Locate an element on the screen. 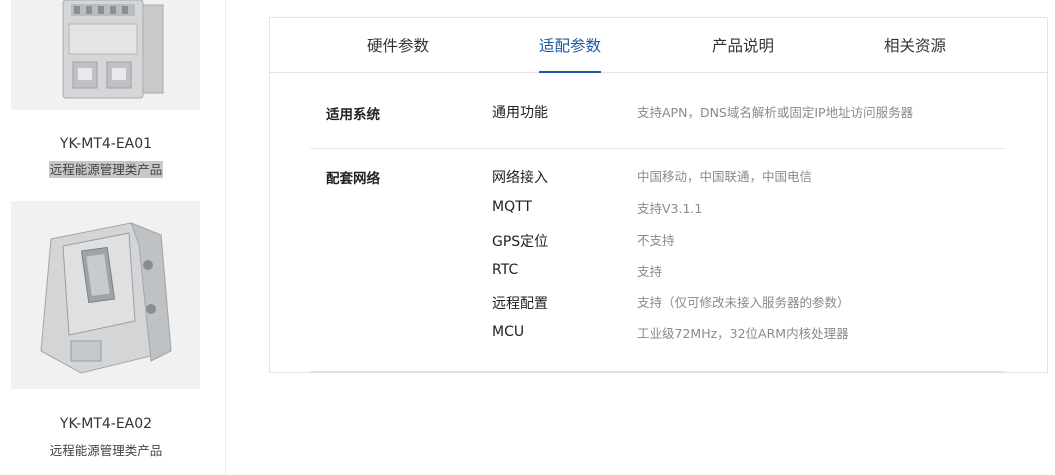 Image resolution: width=1055 pixels, height=475 pixels. product-category-2: 远程能源管理类产品 is located at coordinates (106, 449).